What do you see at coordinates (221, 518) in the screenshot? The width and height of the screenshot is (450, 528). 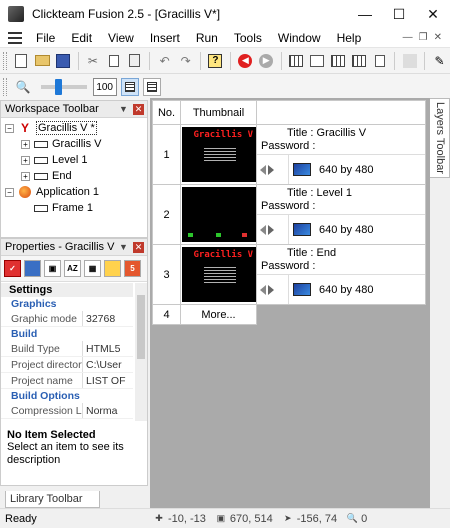 I see `size-icon: ▣` at bounding box center [221, 518].